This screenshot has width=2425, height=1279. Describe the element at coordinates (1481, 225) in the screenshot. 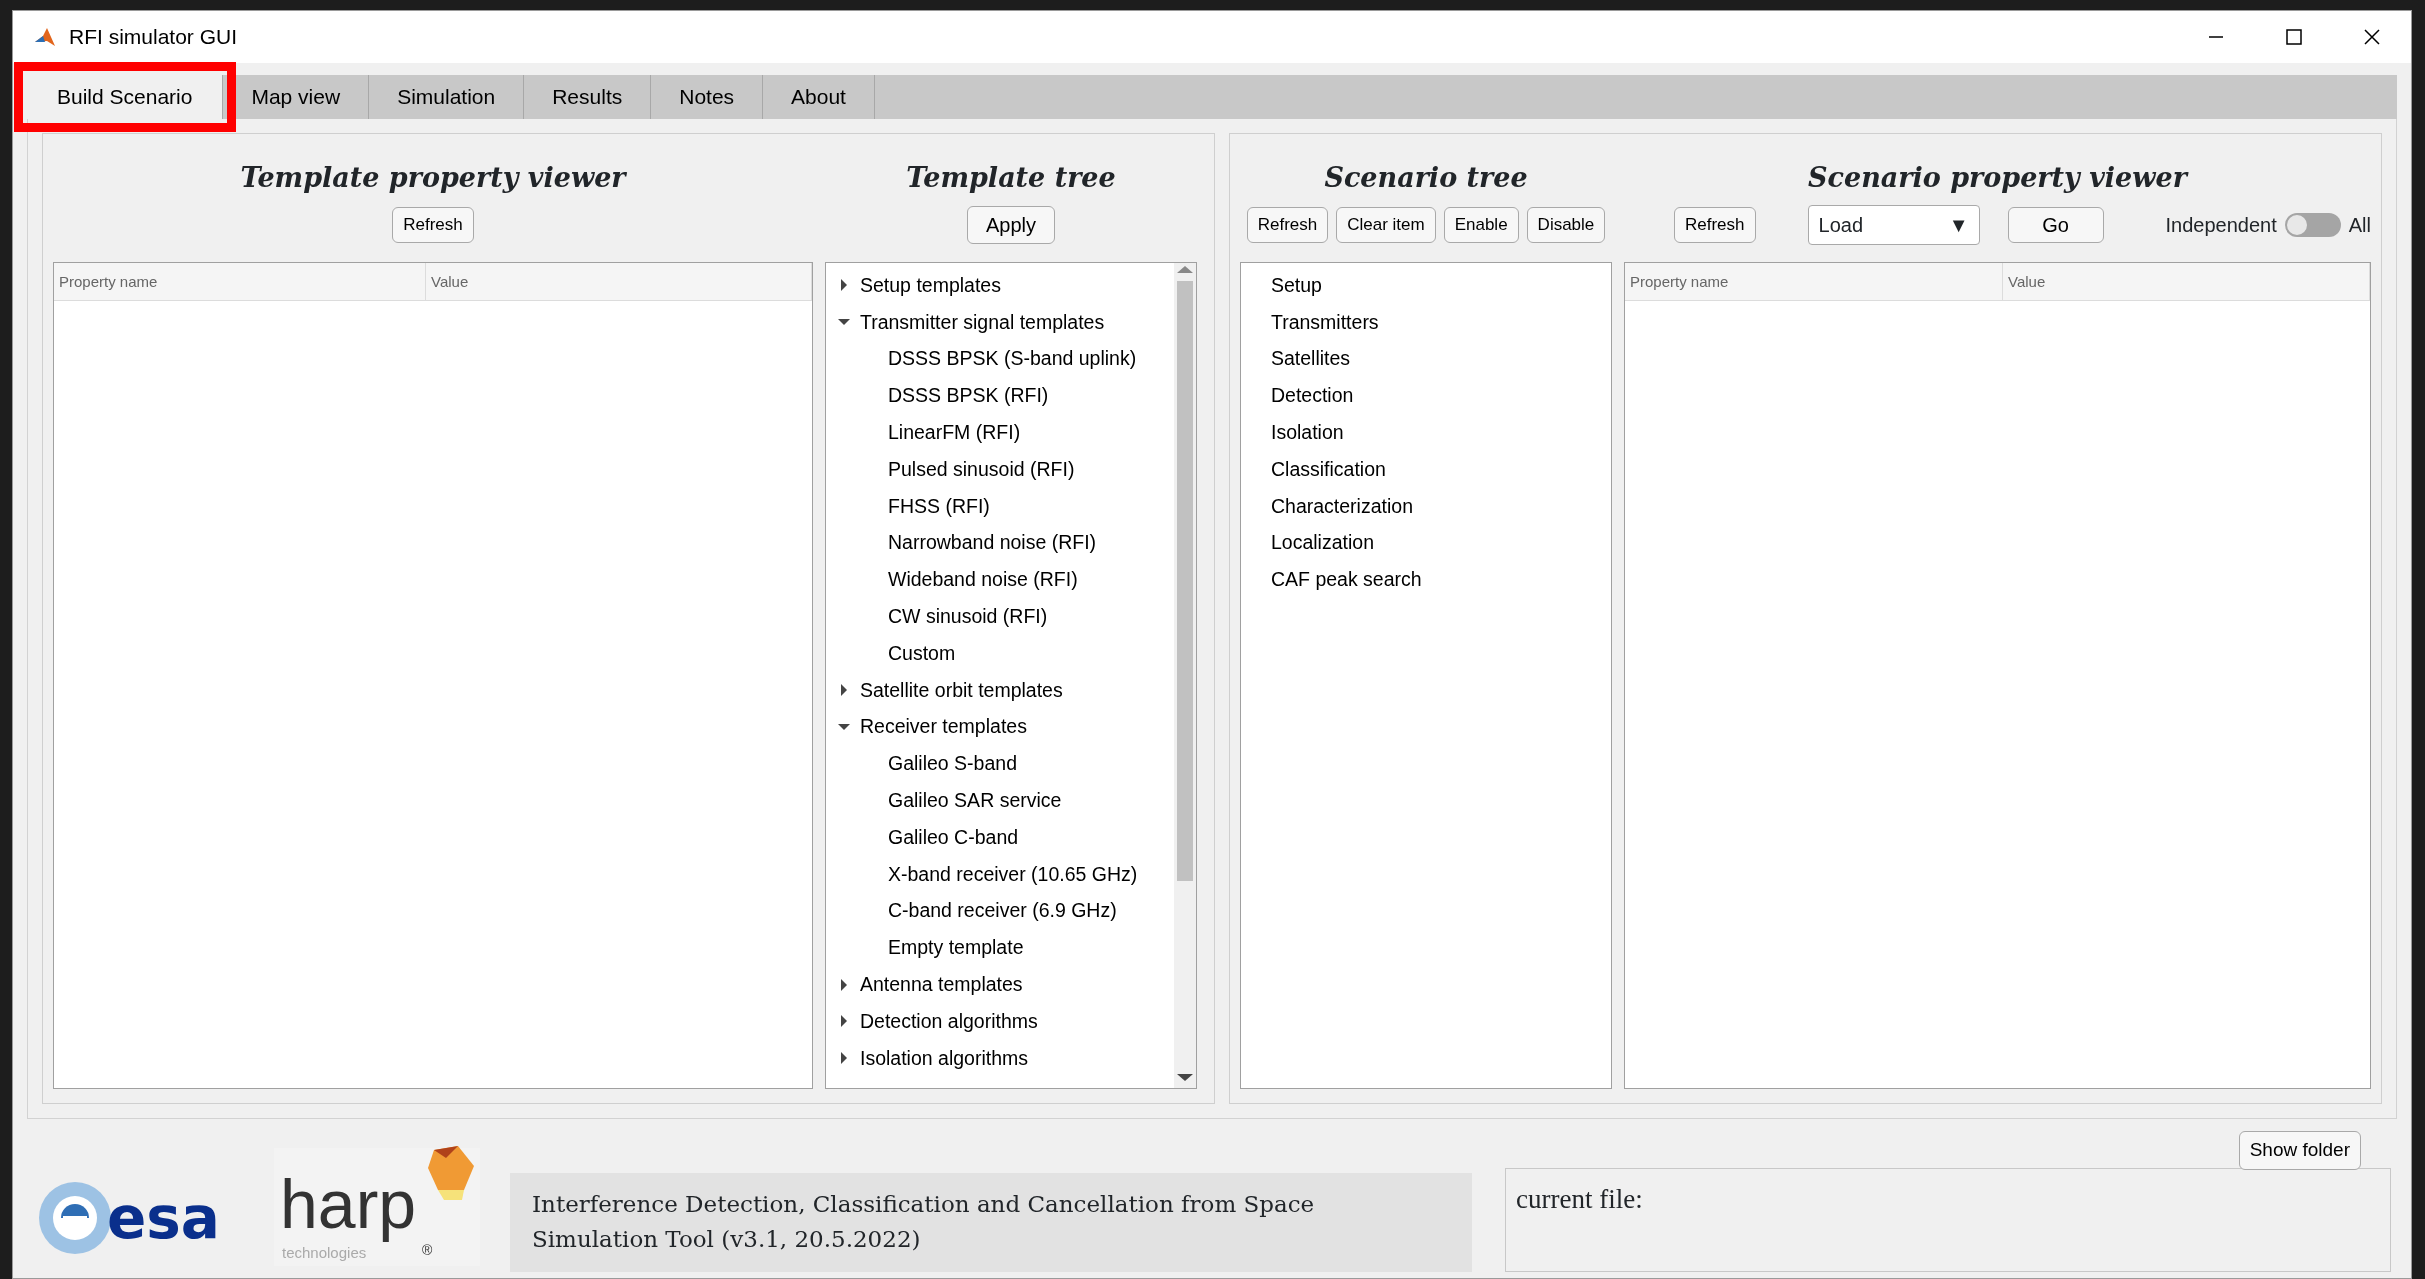

I see `toolbar-button: Enable` at that location.